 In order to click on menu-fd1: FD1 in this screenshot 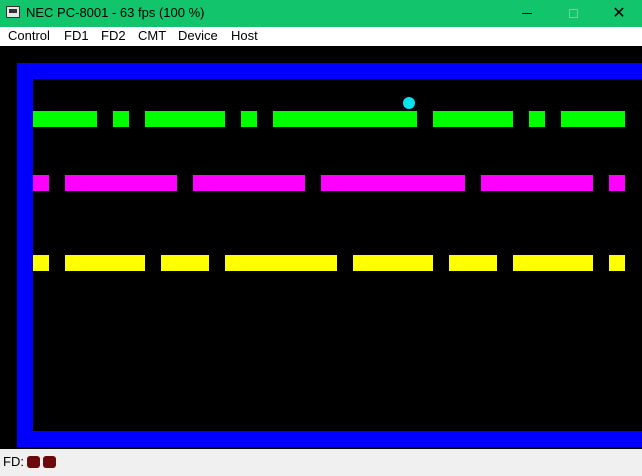, I will do `click(76, 36)`.